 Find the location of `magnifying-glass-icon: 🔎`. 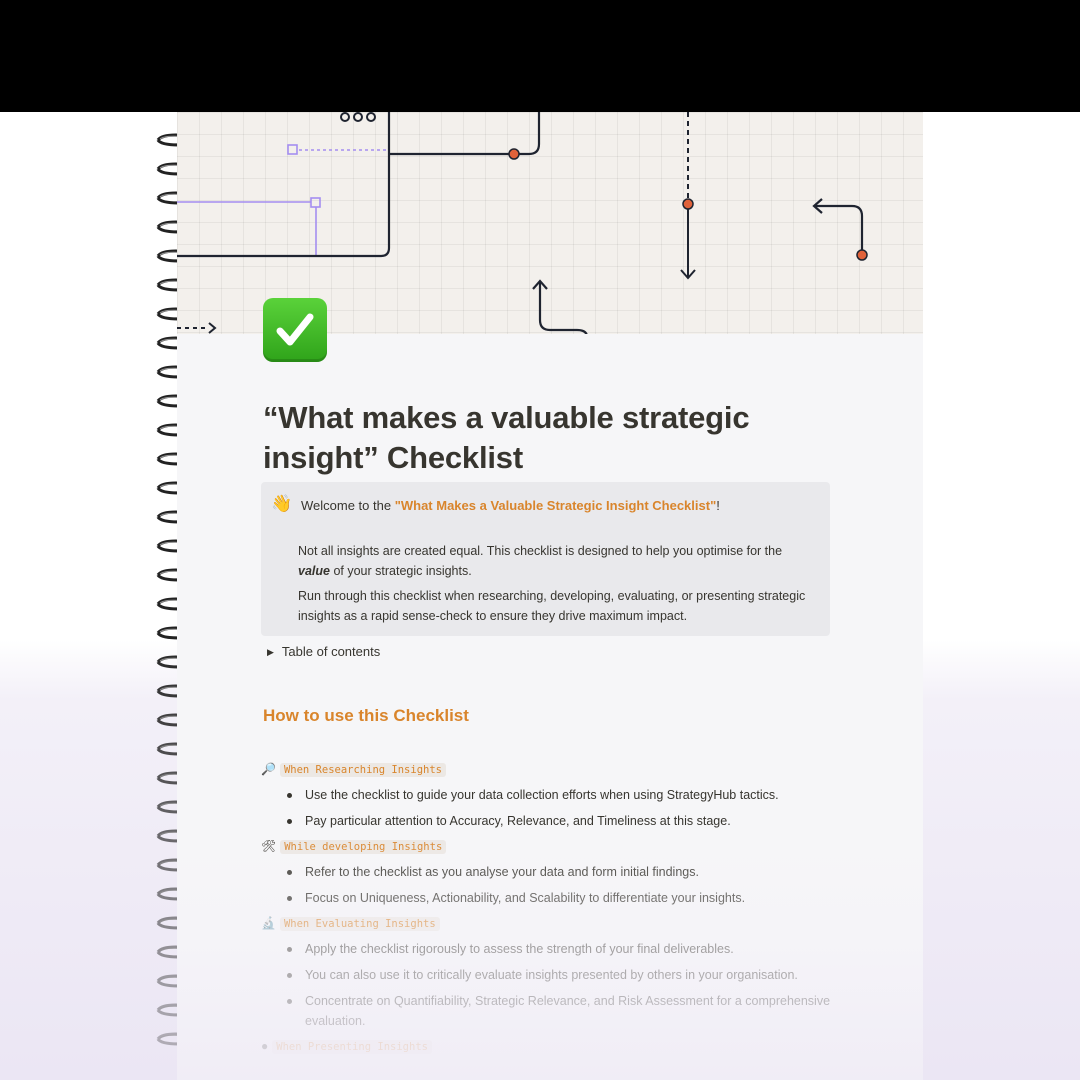

magnifying-glass-icon: 🔎 is located at coordinates (268, 769).